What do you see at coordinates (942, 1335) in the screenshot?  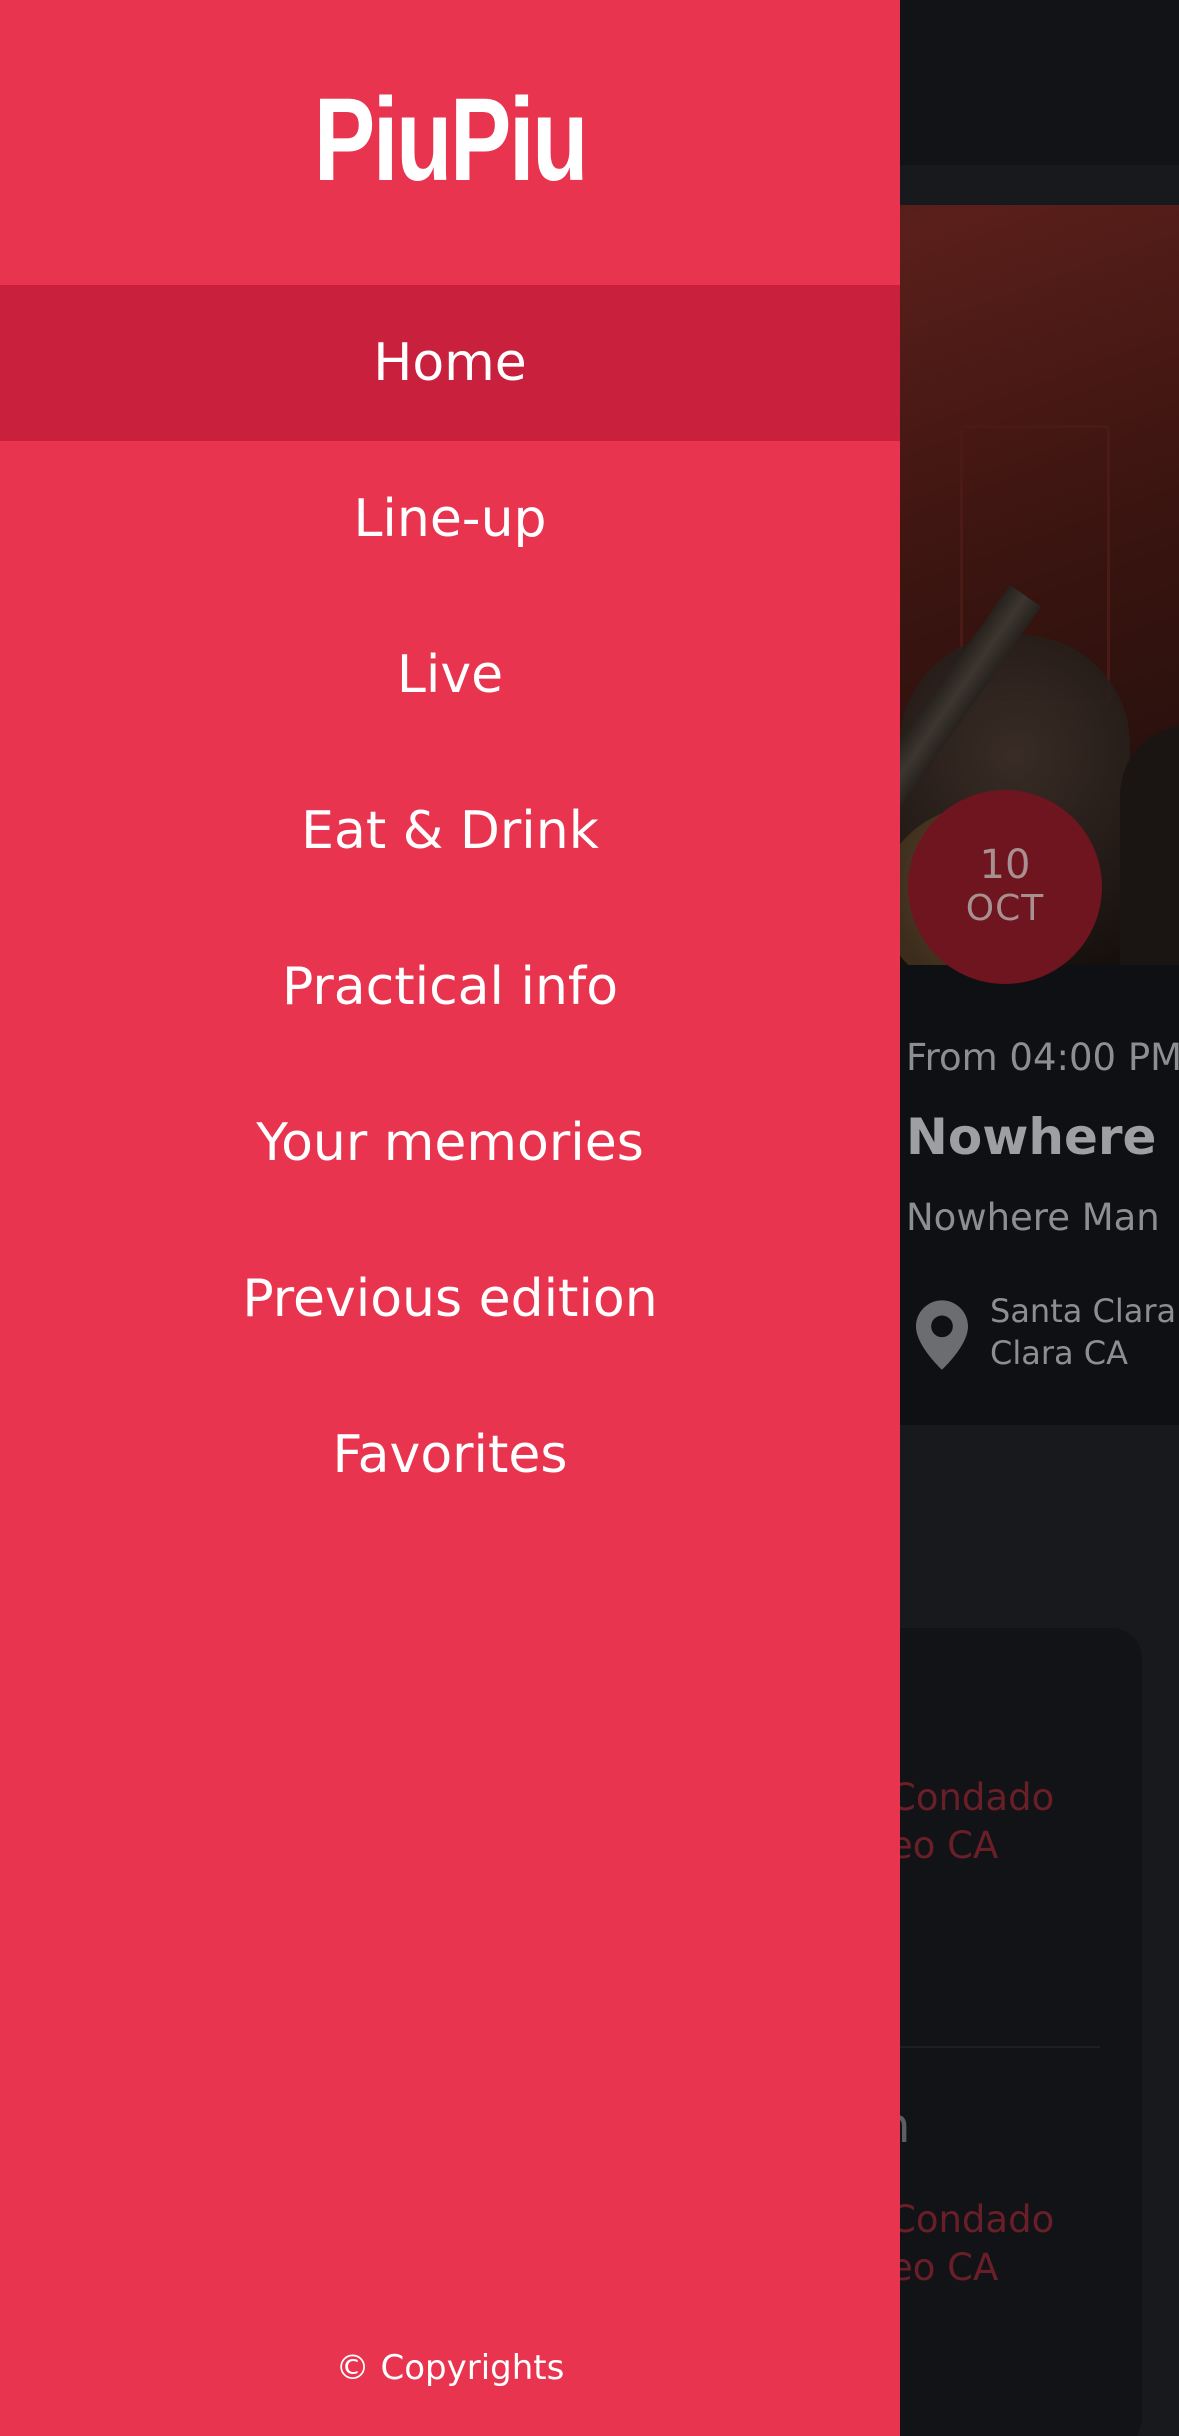 I see `location-pin-icon` at bounding box center [942, 1335].